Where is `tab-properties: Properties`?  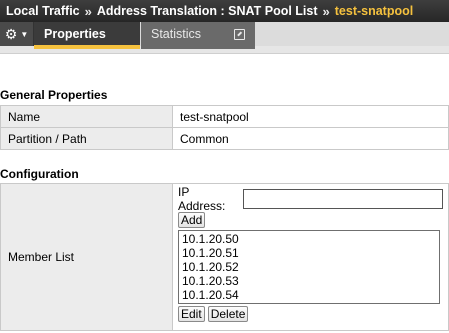 tab-properties: Properties is located at coordinates (87, 35).